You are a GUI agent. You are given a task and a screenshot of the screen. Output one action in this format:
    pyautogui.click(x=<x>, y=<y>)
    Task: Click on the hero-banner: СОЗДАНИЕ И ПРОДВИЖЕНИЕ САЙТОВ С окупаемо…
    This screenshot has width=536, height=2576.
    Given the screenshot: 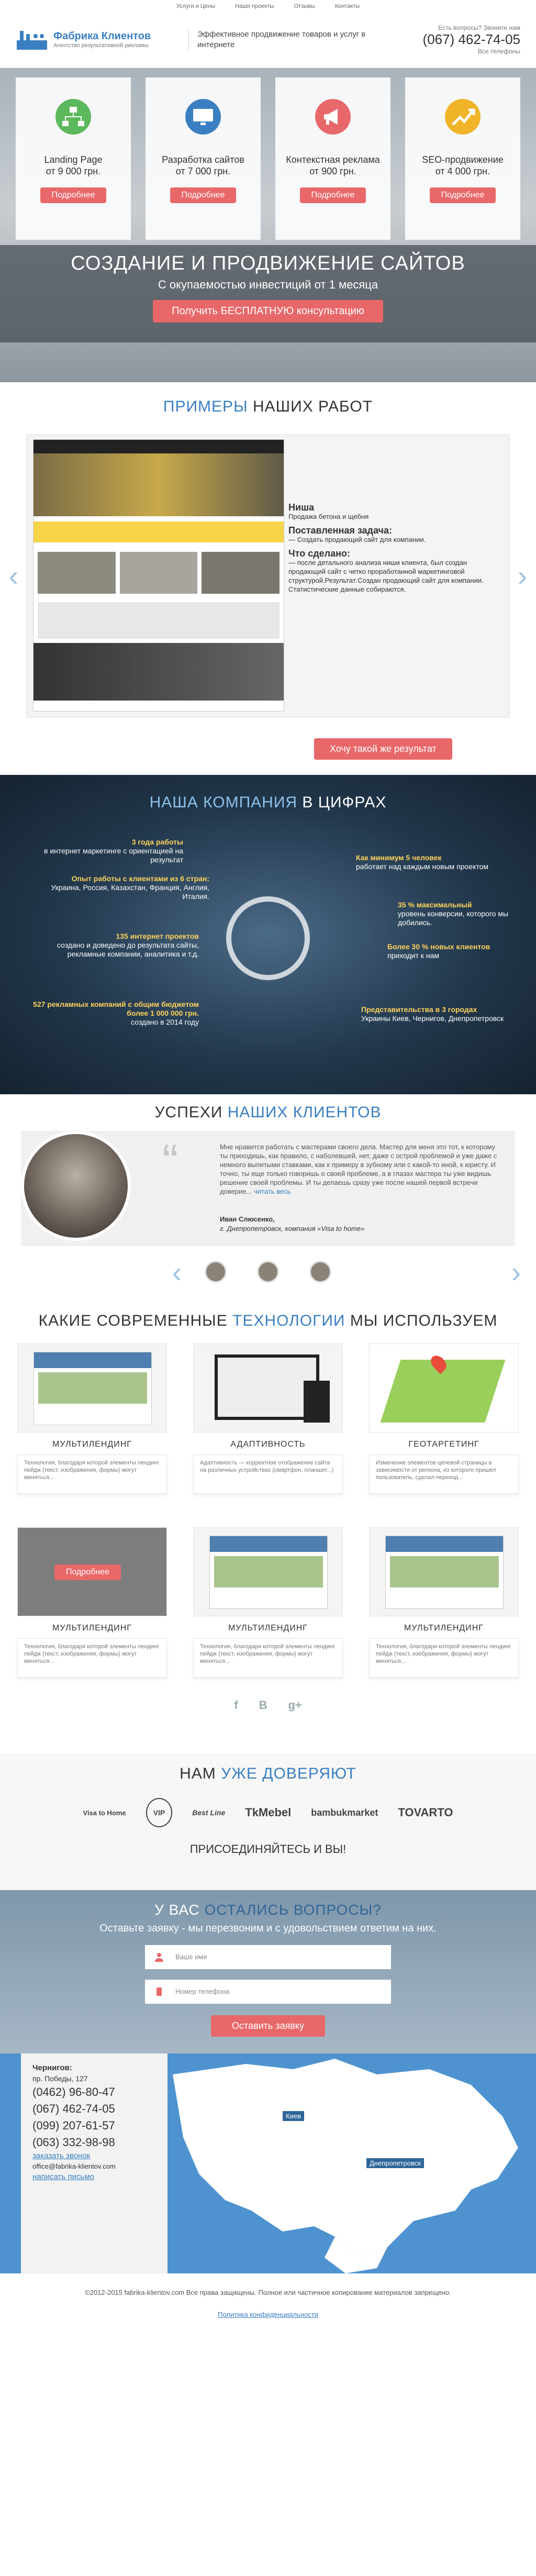 What is the action you would take?
    pyautogui.click(x=268, y=293)
    